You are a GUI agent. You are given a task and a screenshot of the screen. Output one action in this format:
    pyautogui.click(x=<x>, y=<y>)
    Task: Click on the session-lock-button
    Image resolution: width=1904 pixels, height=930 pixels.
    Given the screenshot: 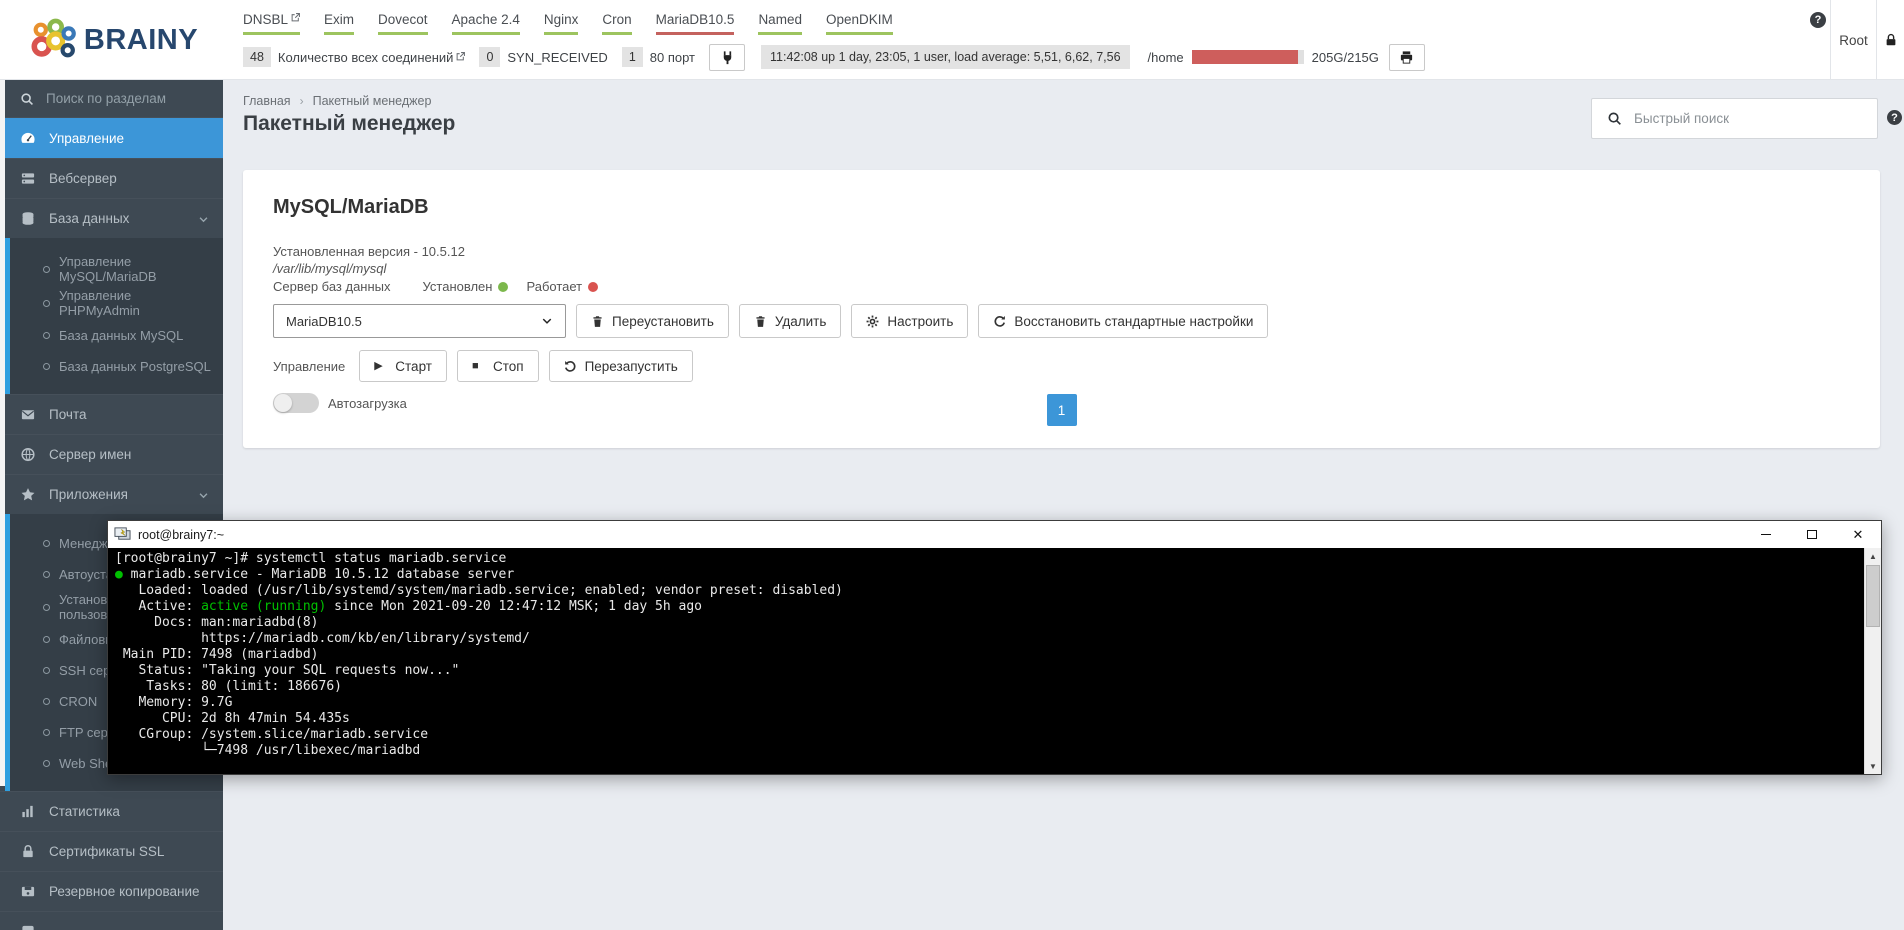 What is the action you would take?
    pyautogui.click(x=1890, y=40)
    